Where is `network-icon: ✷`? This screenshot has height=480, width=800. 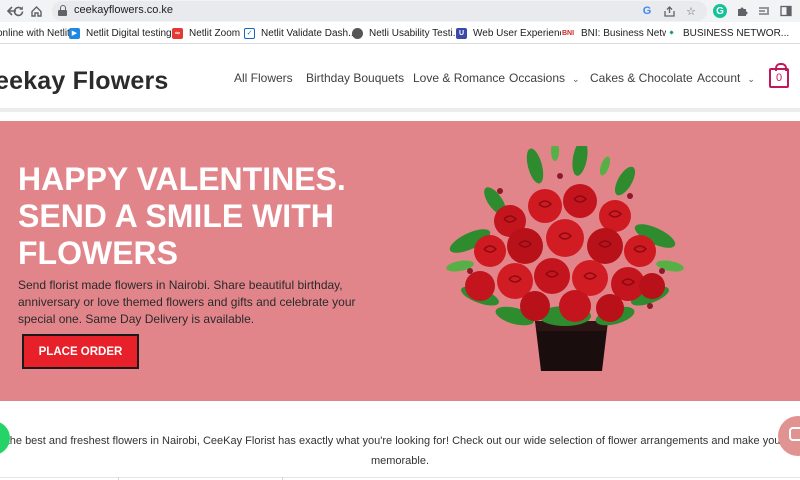
network-icon: ✷ is located at coordinates (671, 33).